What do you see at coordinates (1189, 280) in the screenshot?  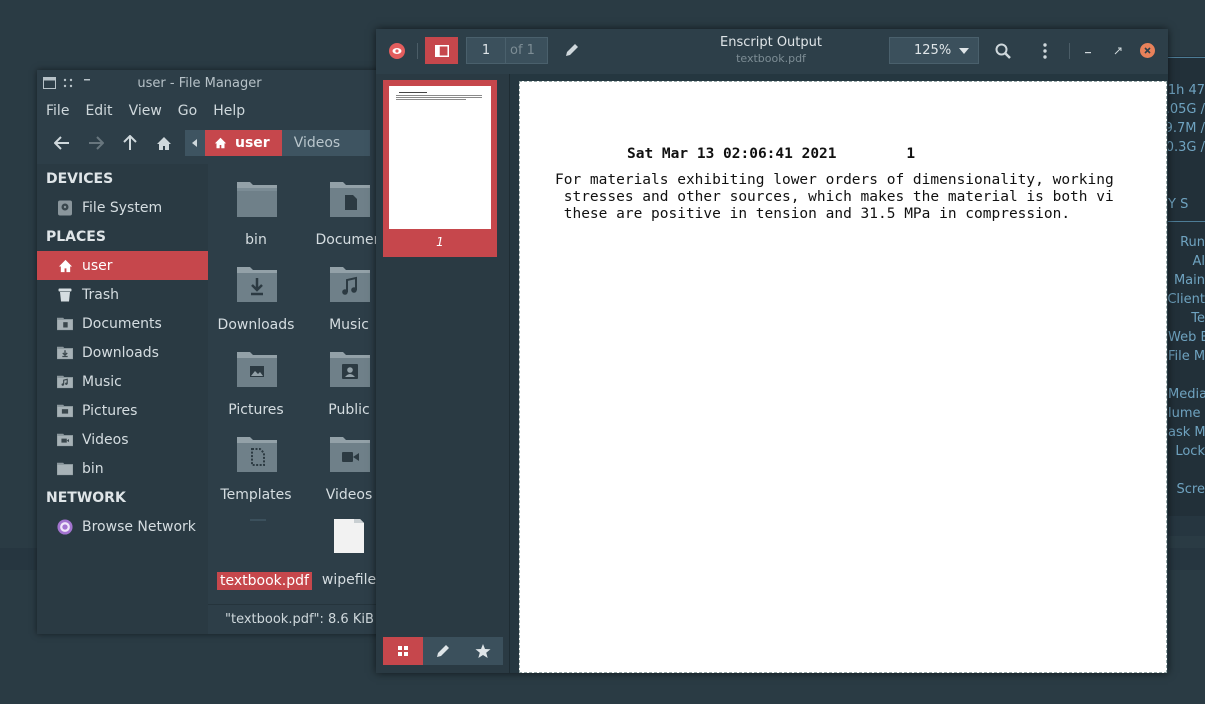 I see `conky-line: Main` at bounding box center [1189, 280].